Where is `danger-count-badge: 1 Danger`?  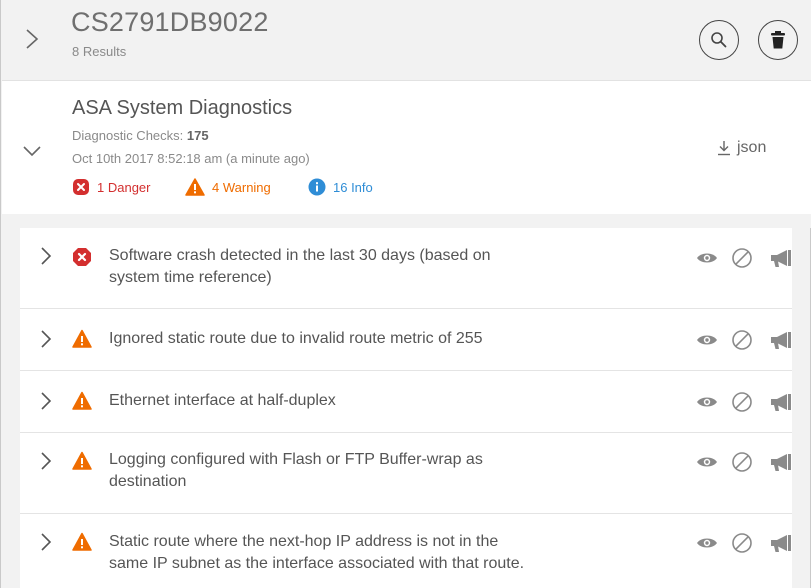
danger-count-badge: 1 Danger is located at coordinates (111, 187).